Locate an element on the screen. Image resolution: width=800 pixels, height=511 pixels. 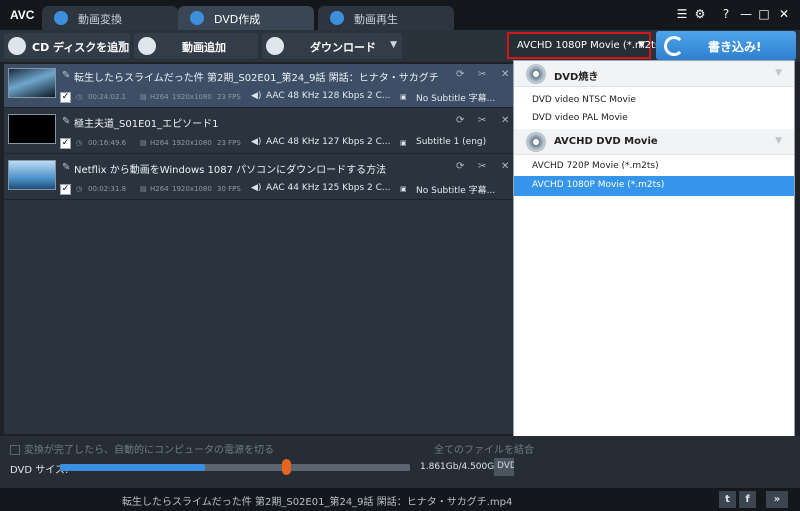
subtitle-icon: ▣ is located at coordinates (403, 97).